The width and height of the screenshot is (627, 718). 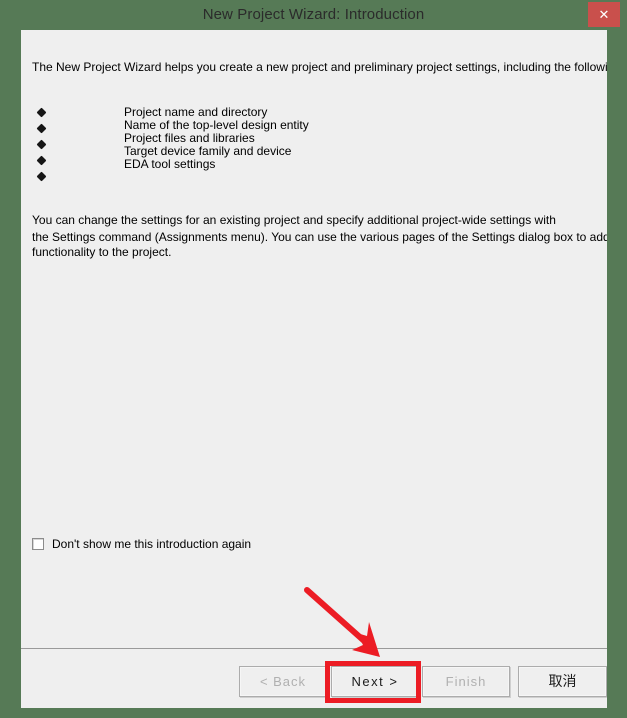 I want to click on close-icon: ✕, so click(x=604, y=14).